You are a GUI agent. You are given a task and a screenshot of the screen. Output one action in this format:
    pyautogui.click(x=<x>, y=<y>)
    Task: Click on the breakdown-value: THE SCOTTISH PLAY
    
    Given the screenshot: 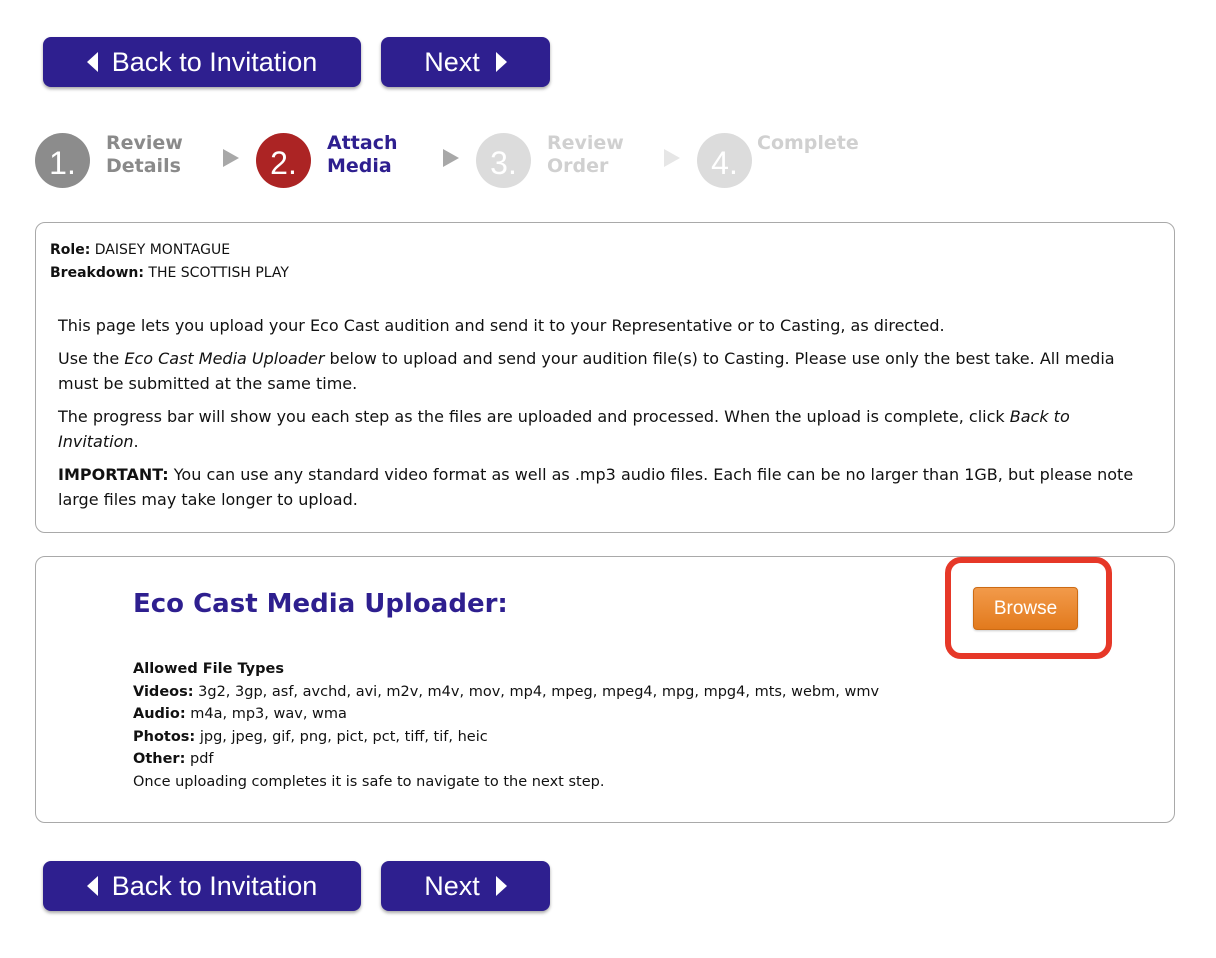 What is the action you would take?
    pyautogui.click(x=218, y=272)
    